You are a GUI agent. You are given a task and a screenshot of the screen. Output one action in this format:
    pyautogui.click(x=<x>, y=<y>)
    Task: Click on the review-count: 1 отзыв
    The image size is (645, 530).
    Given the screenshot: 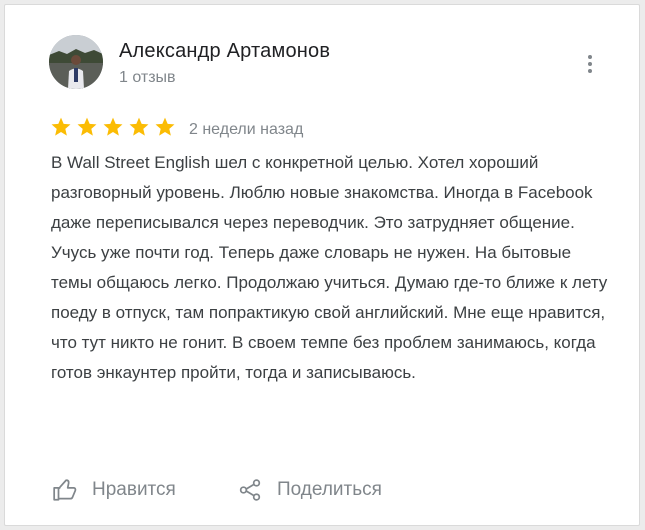 What is the action you would take?
    pyautogui.click(x=147, y=77)
    